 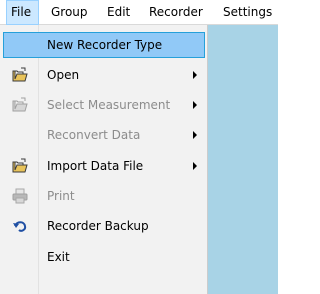 What do you see at coordinates (104, 196) in the screenshot?
I see `menu-item-print: Print` at bounding box center [104, 196].